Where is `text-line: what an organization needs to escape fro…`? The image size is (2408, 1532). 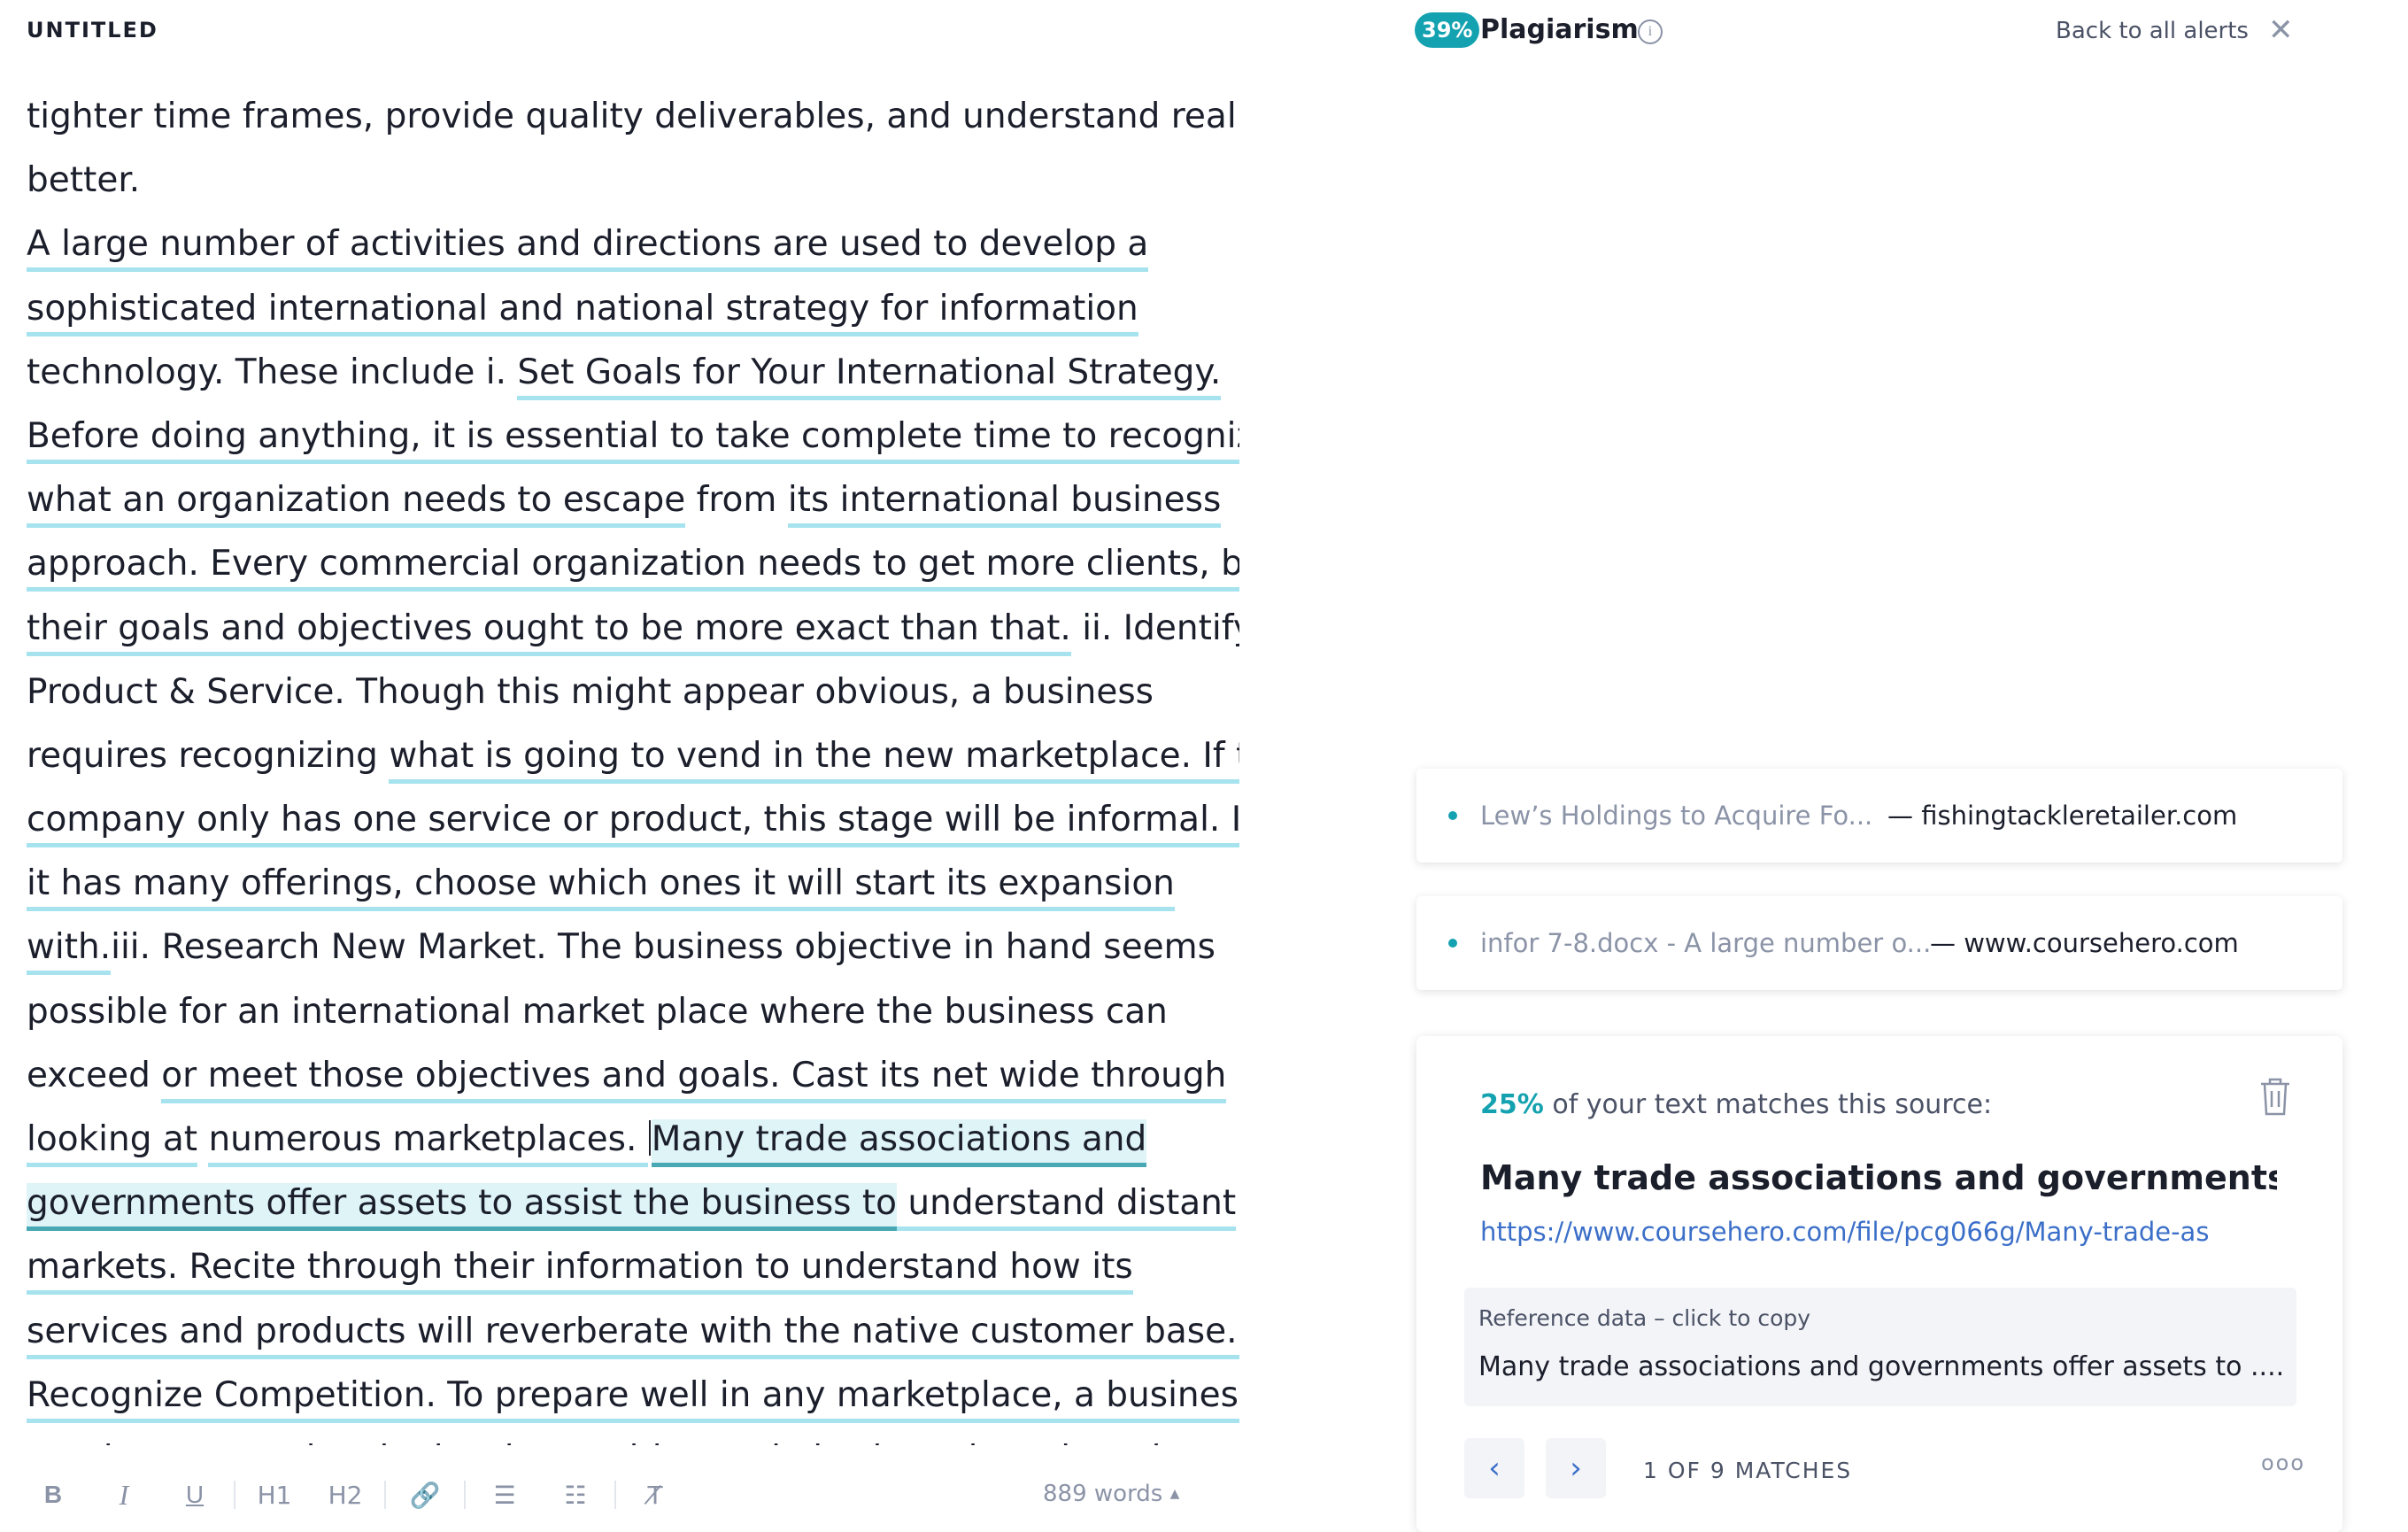 text-line: what an organization needs to escape fro… is located at coordinates (633, 500).